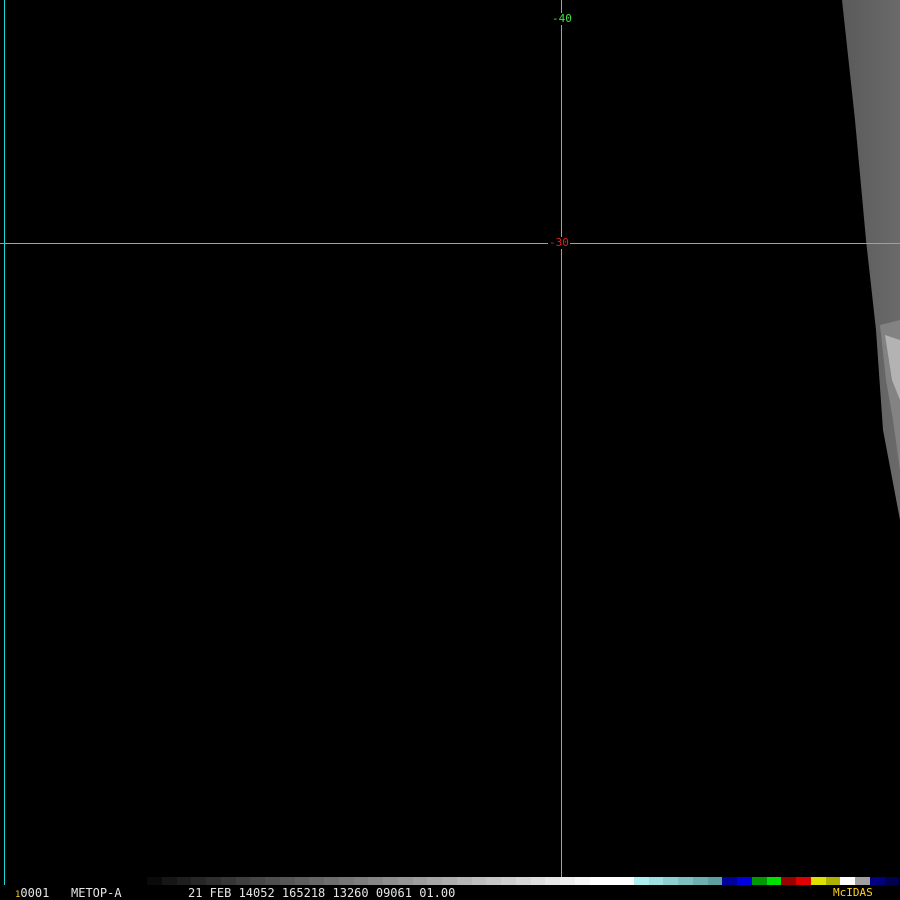 The width and height of the screenshot is (900, 900). What do you see at coordinates (35, 893) in the screenshot?
I see `frame-number-value: 0001` at bounding box center [35, 893].